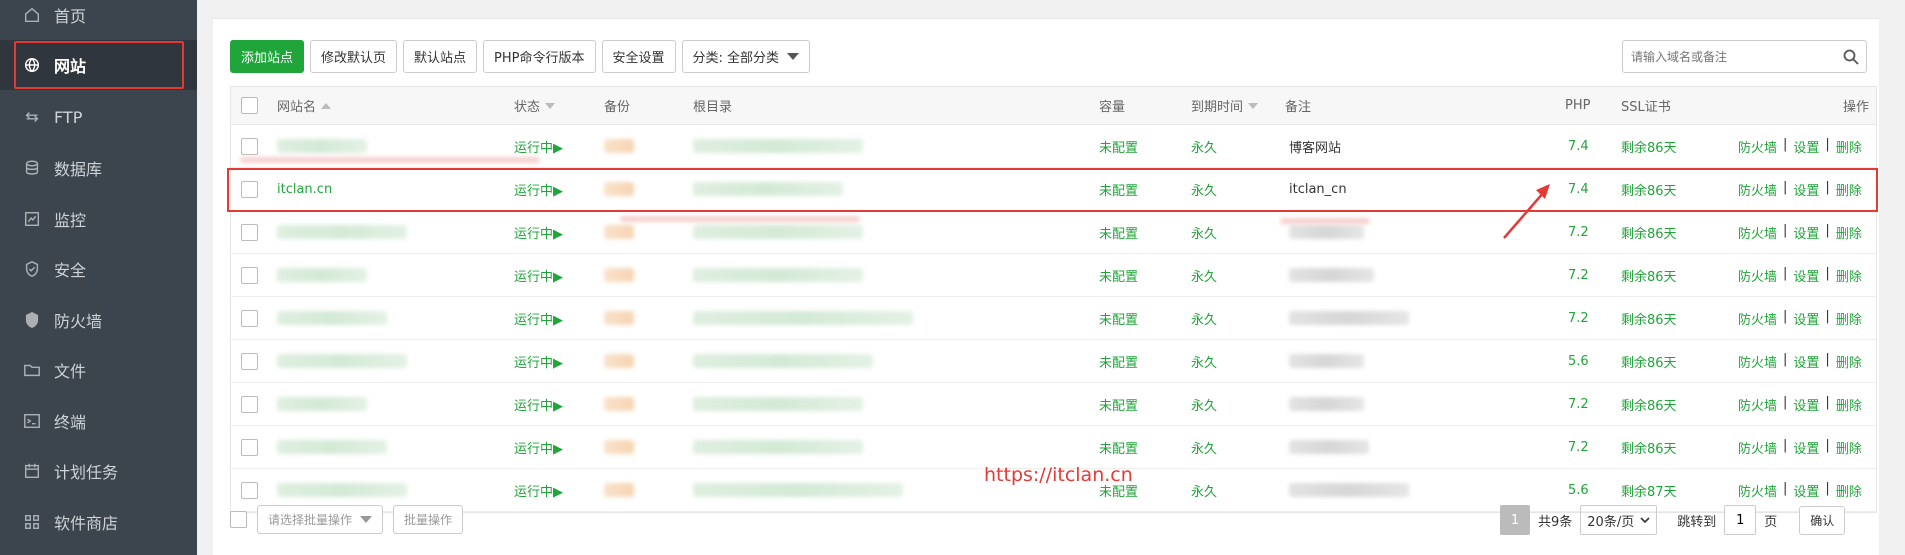  Describe the element at coordinates (440, 56) in the screenshot. I see `default-site-button: 默认站点` at that location.